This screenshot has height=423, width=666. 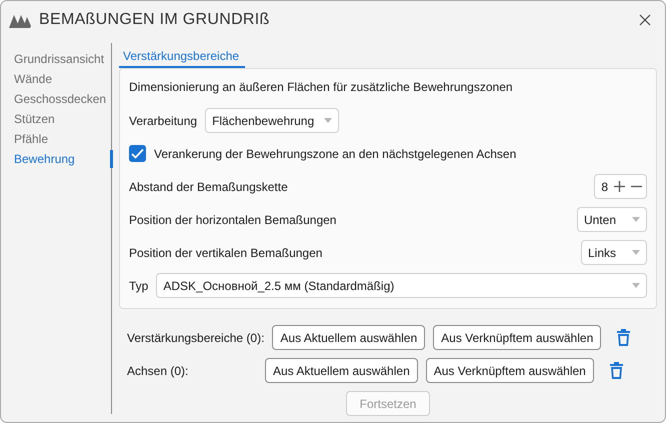 I want to click on sidebar-item: Grundrissansicht, so click(x=56, y=59).